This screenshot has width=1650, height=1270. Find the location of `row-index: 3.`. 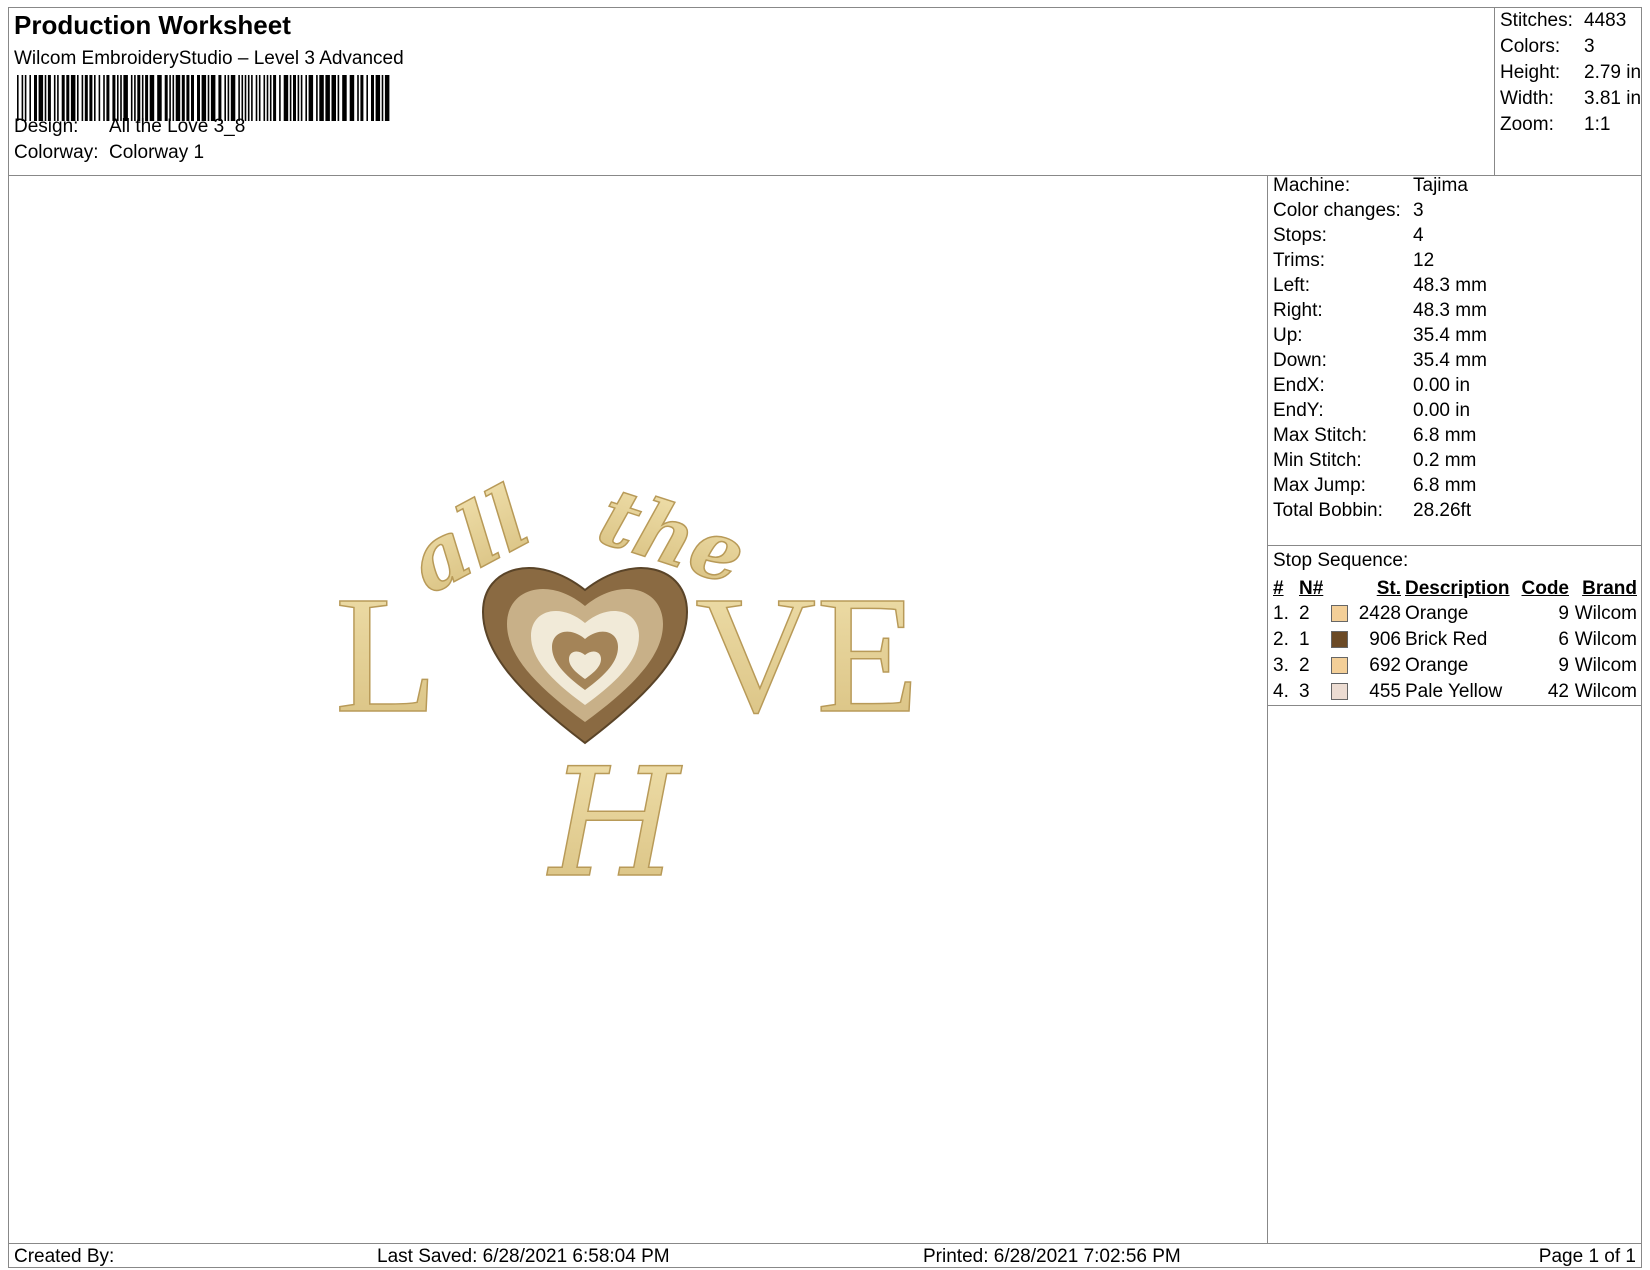

row-index: 3. is located at coordinates (1281, 665).